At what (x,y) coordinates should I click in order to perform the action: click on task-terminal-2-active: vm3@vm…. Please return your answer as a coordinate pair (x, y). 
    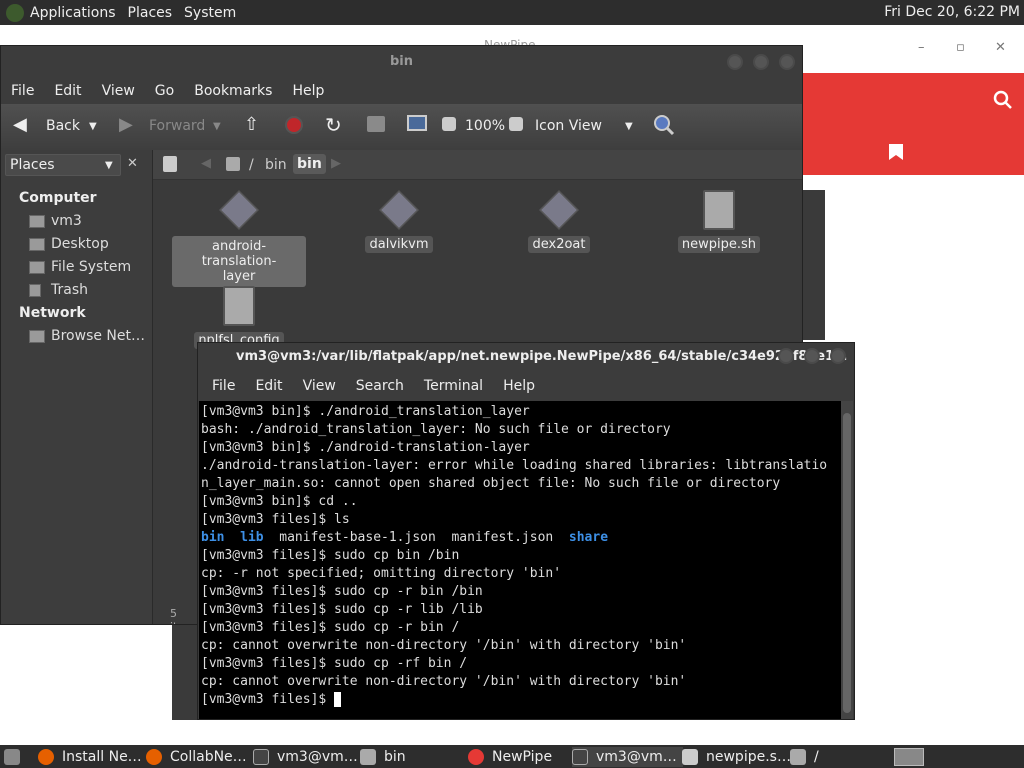
    Looking at the image, I should click on (627, 757).